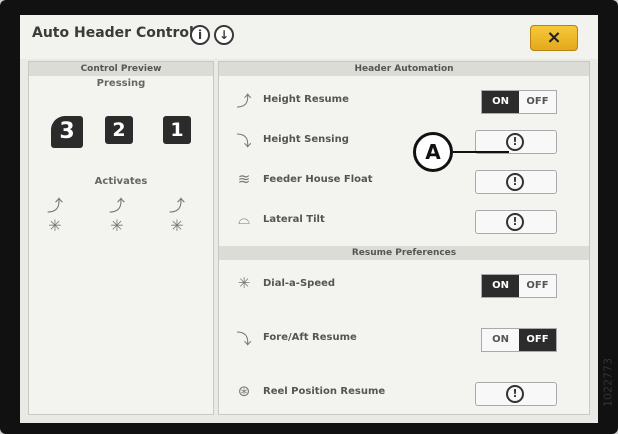 The width and height of the screenshot is (618, 434). What do you see at coordinates (306, 99) in the screenshot?
I see `height-resume-label: Height Resume` at bounding box center [306, 99].